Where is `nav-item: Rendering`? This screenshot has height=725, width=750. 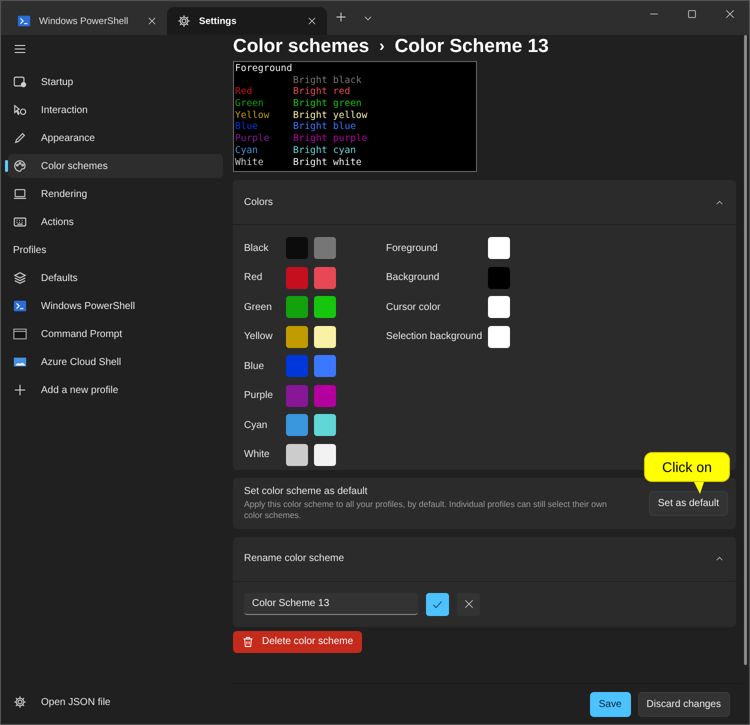 nav-item: Rendering is located at coordinates (114, 194).